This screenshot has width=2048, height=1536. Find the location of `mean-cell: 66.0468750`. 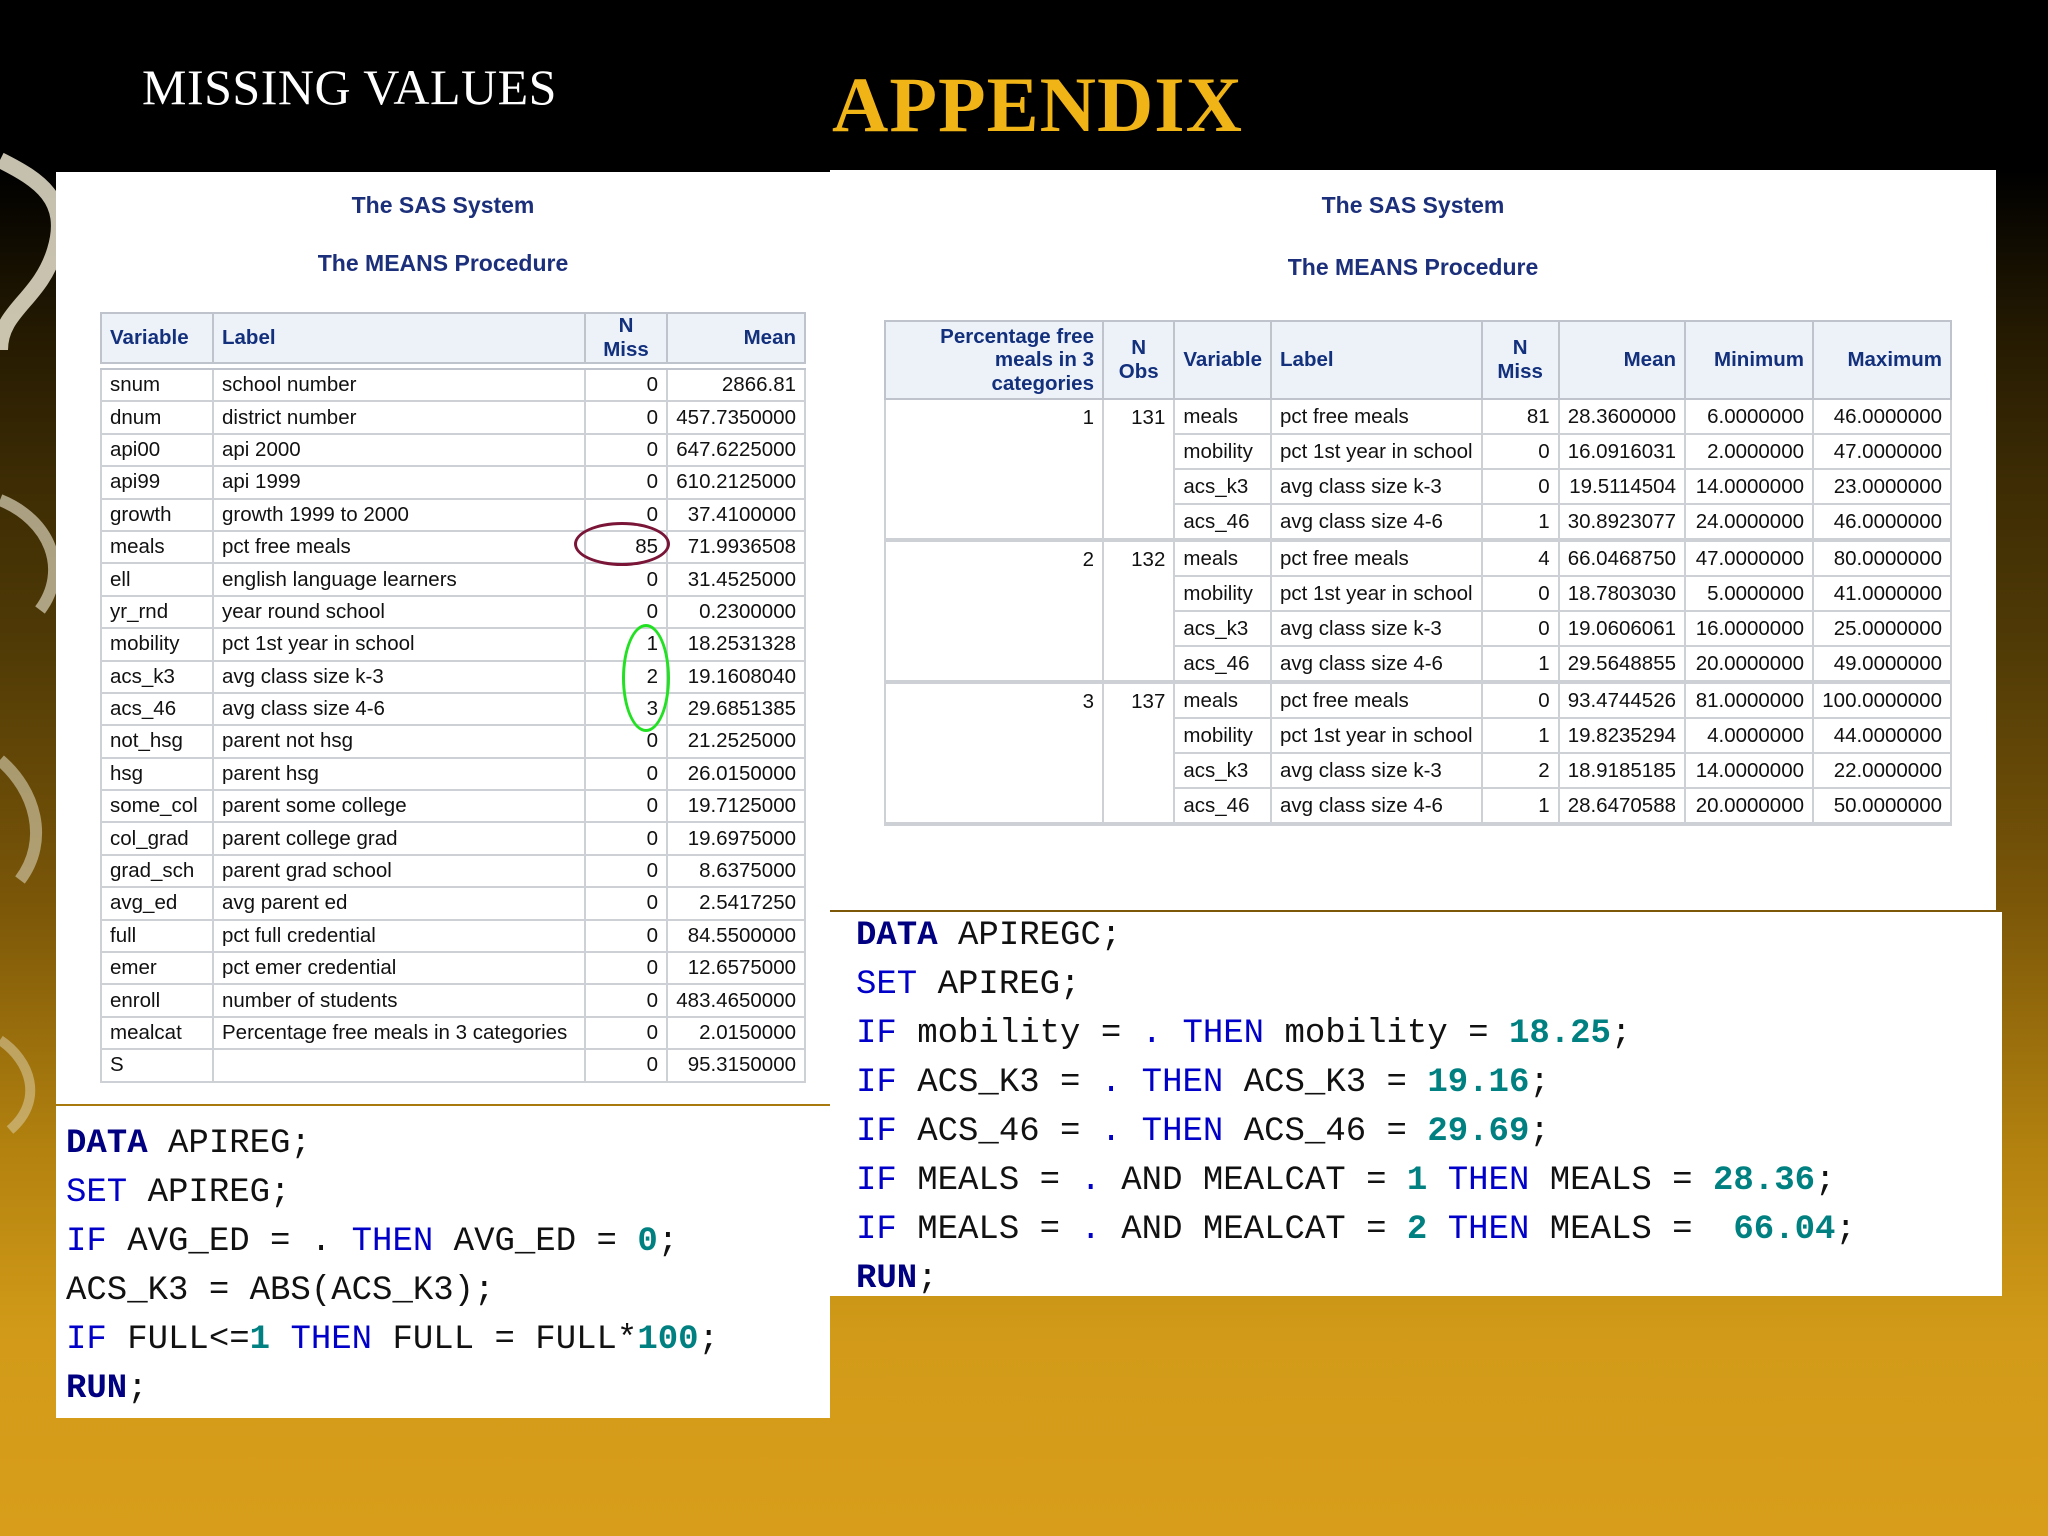

mean-cell: 66.0468750 is located at coordinates (1622, 558).